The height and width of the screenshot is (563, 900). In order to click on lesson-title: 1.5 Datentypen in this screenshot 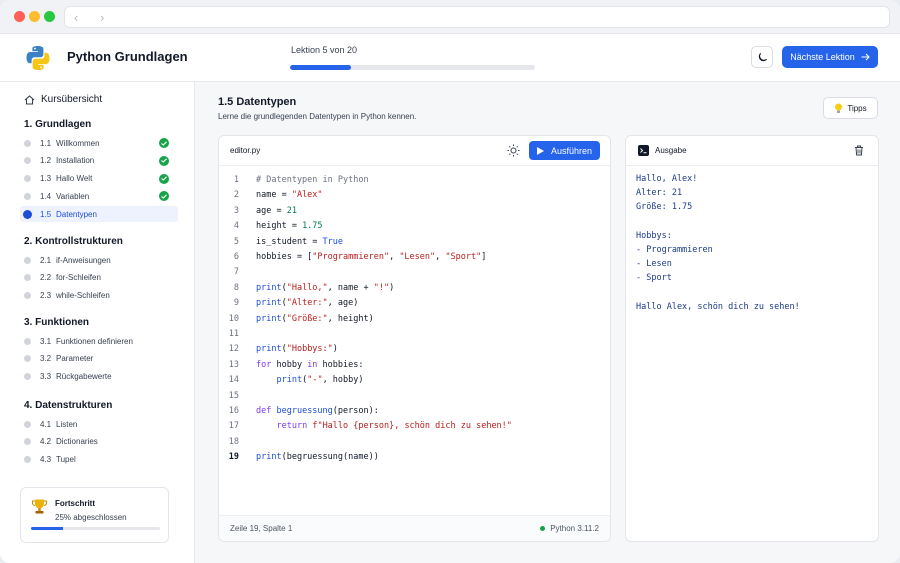, I will do `click(257, 102)`.